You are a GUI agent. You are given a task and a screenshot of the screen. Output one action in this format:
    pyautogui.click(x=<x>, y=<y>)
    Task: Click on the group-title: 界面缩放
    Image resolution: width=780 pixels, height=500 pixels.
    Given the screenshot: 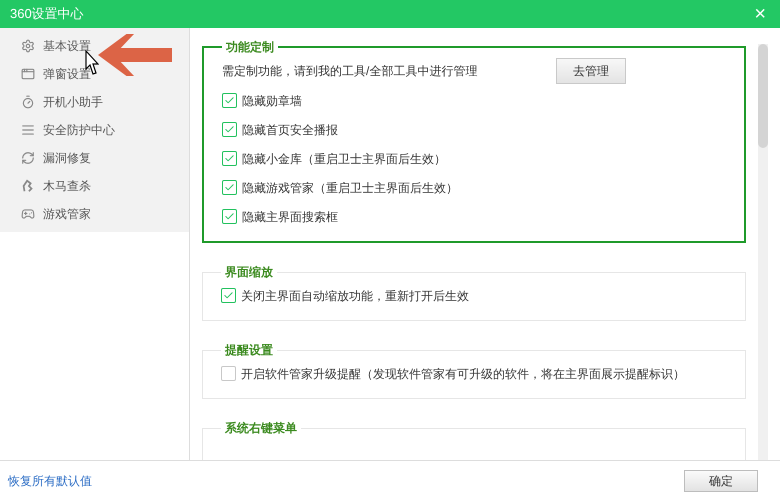 What is the action you would take?
    pyautogui.click(x=249, y=272)
    